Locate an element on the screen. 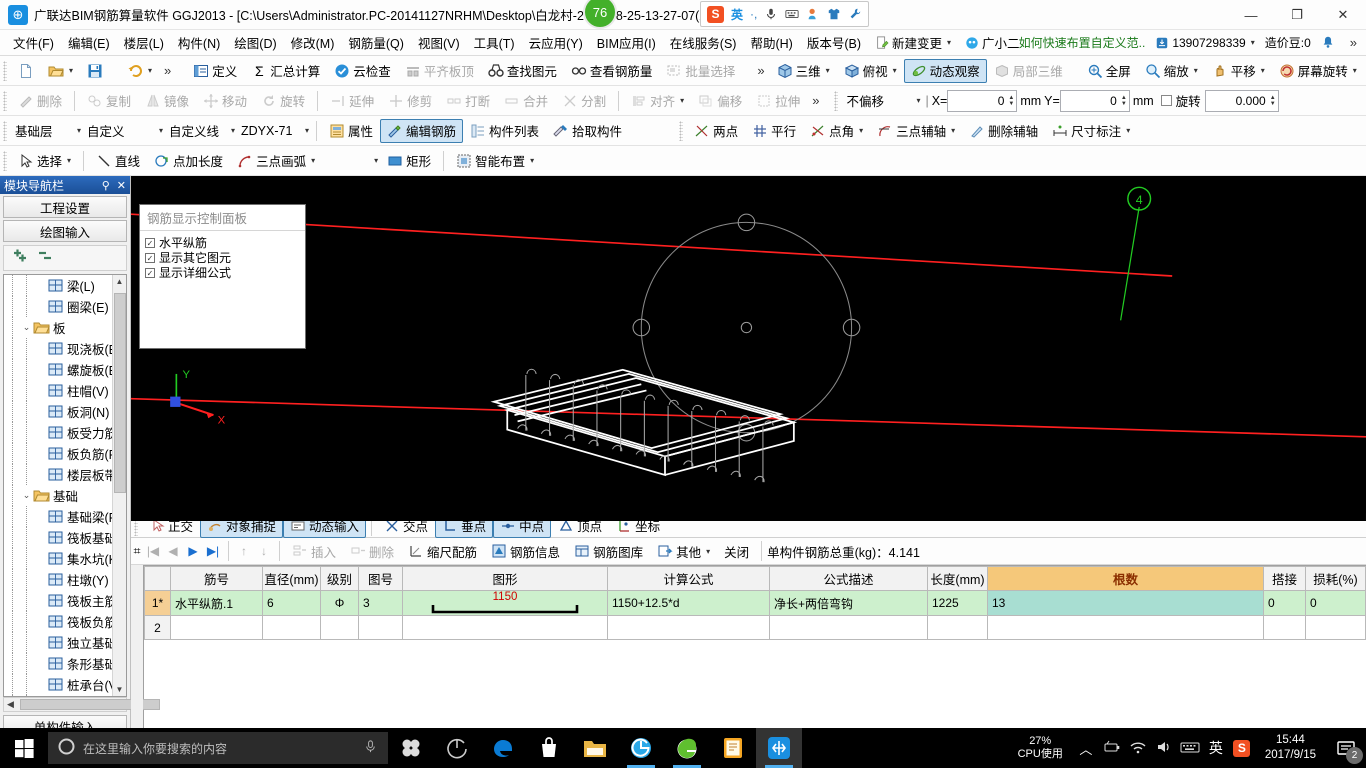 The image size is (1366, 768). nav-first-button: |◀ is located at coordinates (153, 551).